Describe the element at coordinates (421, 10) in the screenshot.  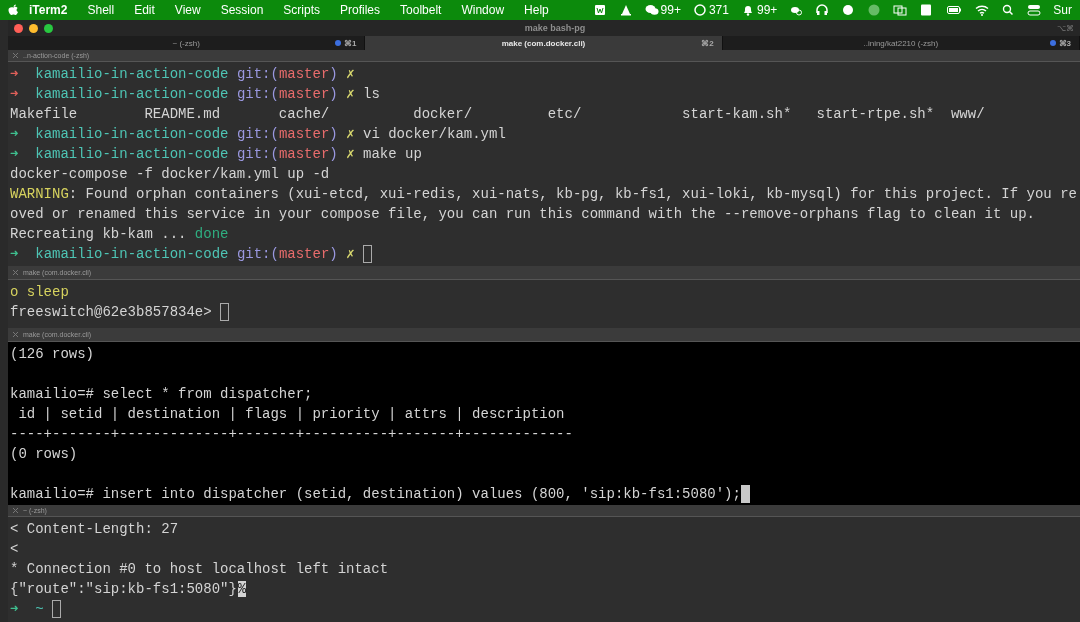
I see `menu-item: Toolbelt` at that location.